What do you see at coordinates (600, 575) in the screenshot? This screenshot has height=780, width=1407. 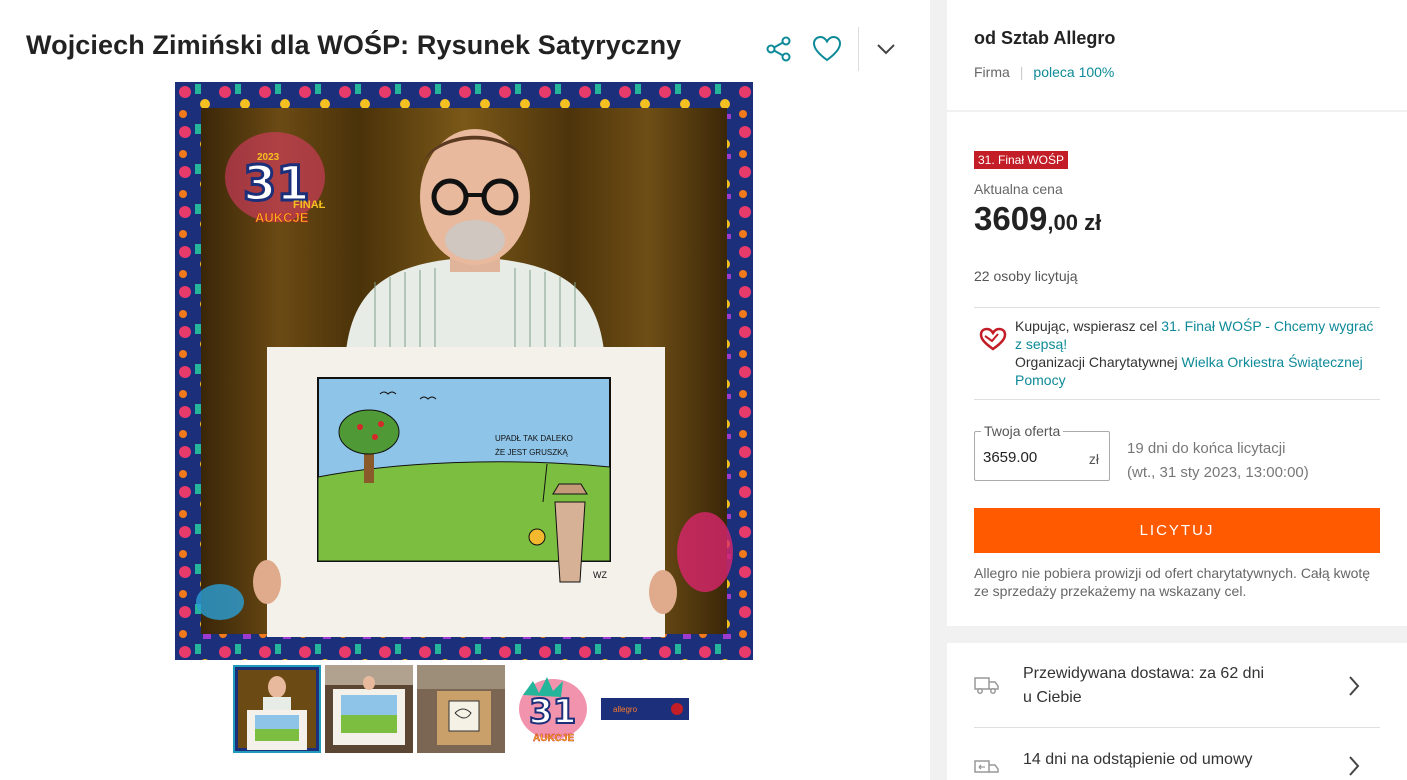 I see `cartoon-signature: WZ` at bounding box center [600, 575].